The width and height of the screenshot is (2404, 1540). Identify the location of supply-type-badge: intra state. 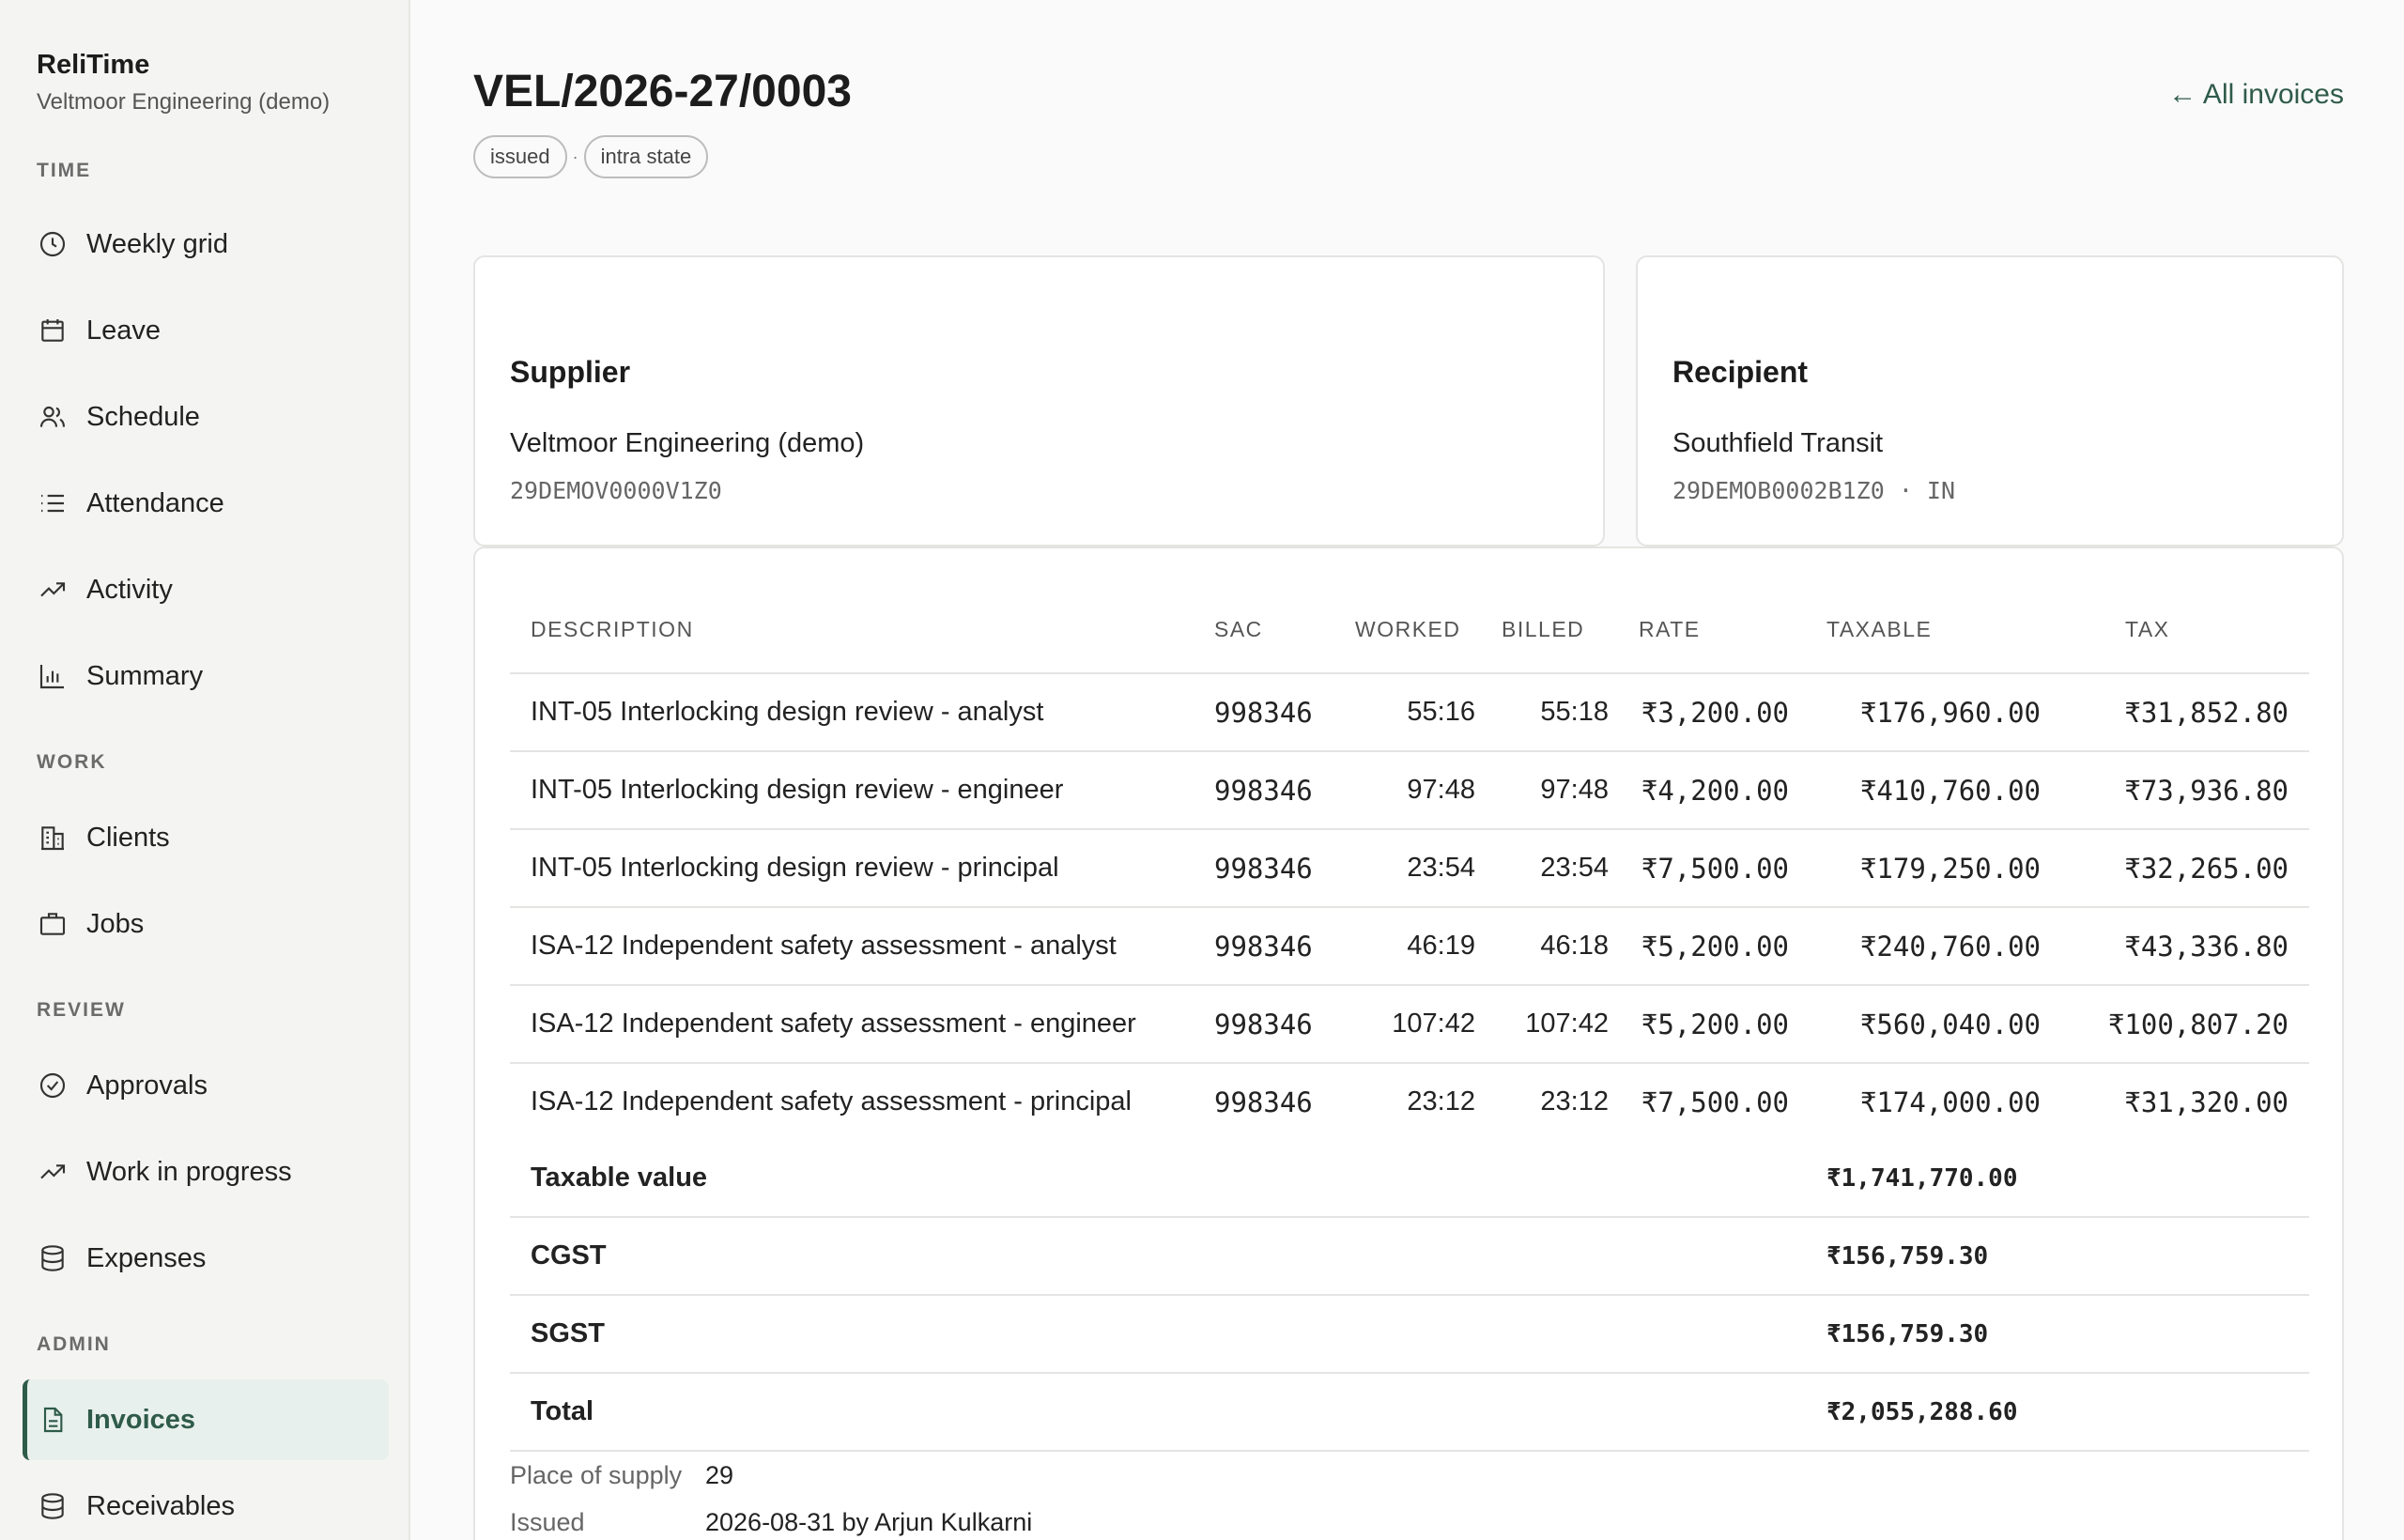
(646, 156).